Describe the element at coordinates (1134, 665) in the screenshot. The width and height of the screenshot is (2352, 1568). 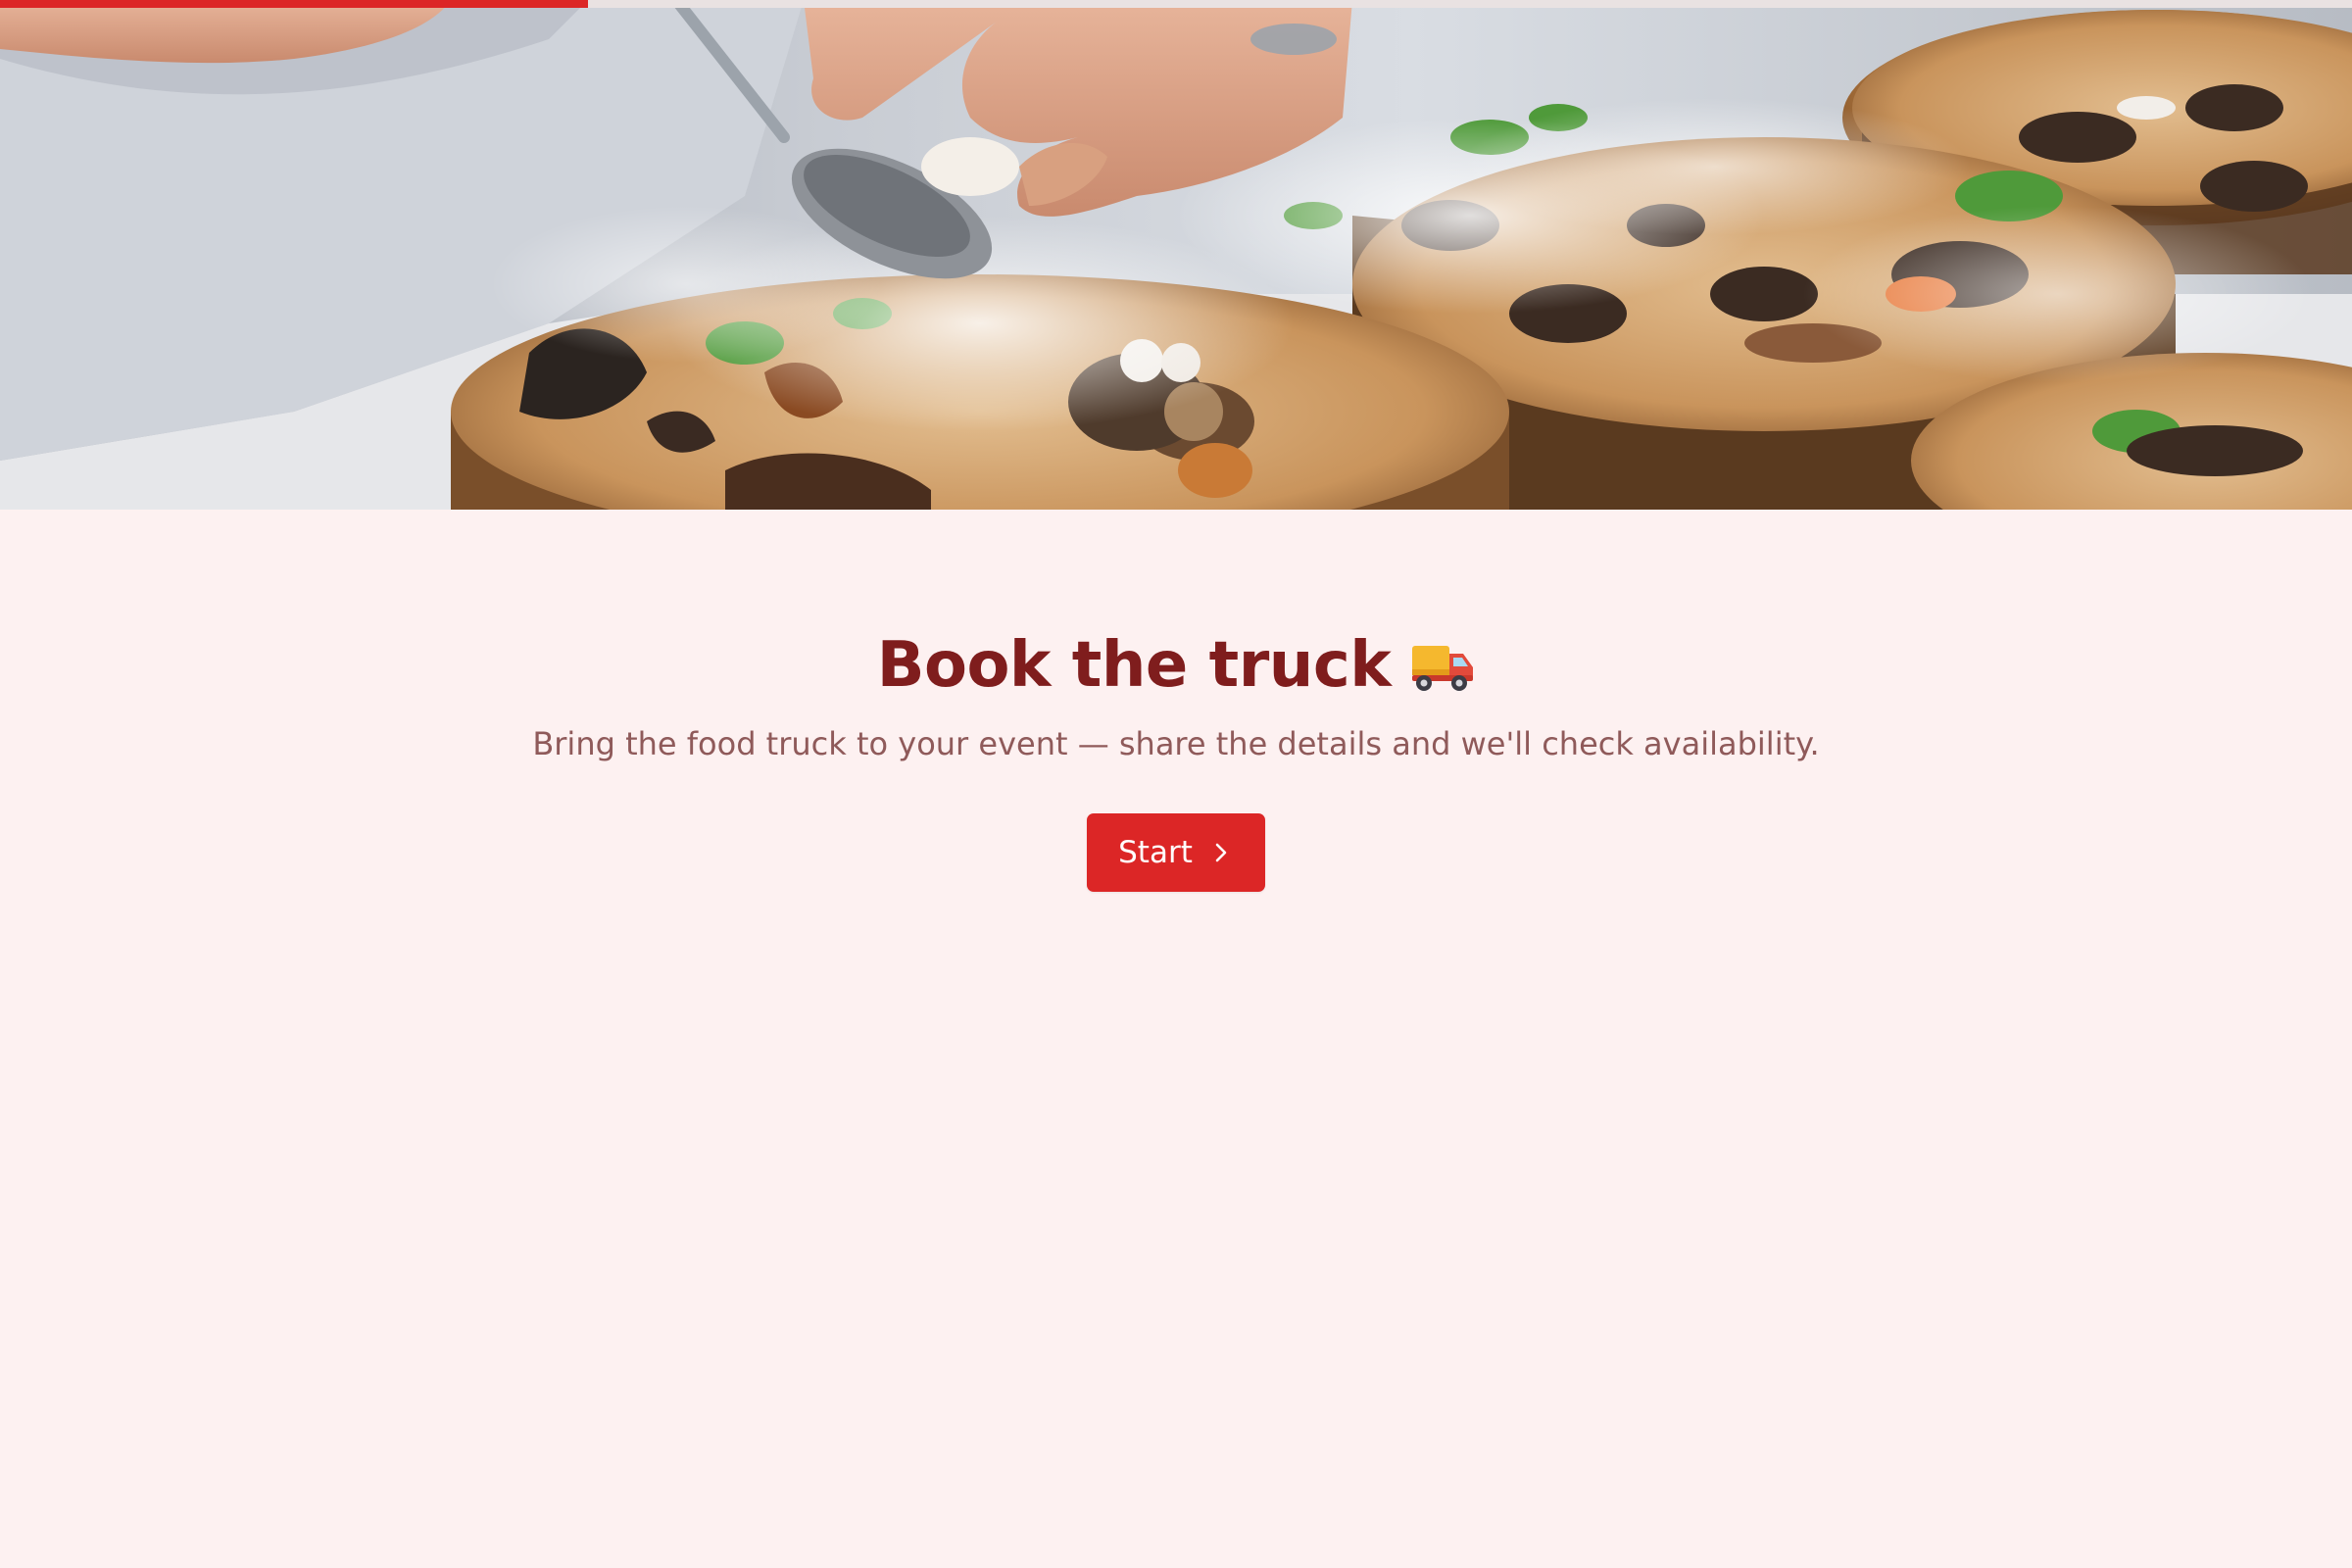
I see `title-text: Book the truck` at that location.